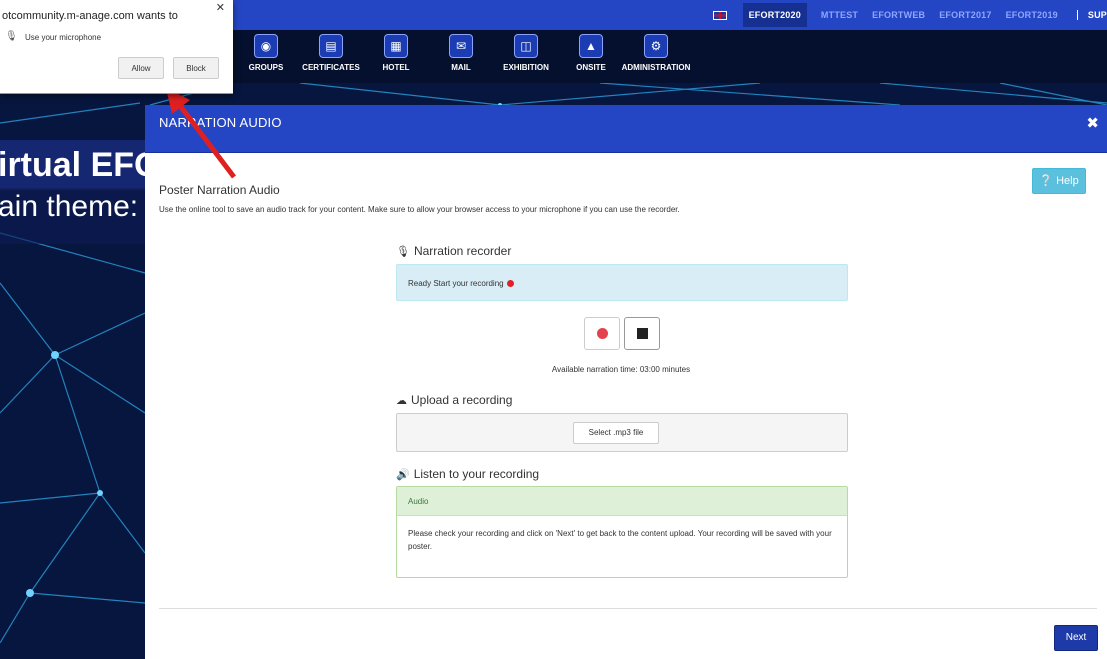 This screenshot has height=659, width=1107. Describe the element at coordinates (220, 7) in the screenshot. I see `close-icon: ✕` at that location.